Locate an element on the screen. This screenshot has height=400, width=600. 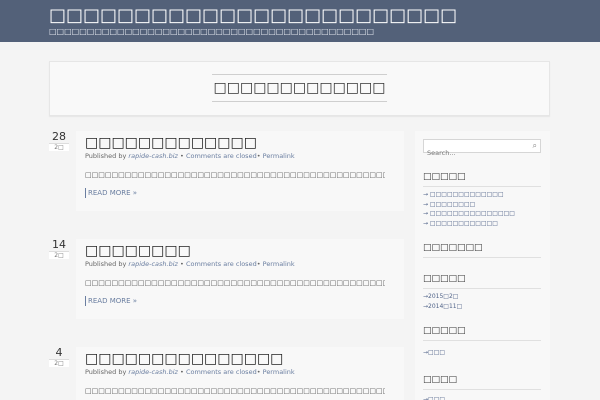
widget-list-item: → □□□□□□□□□□□□□ is located at coordinates (469, 195).